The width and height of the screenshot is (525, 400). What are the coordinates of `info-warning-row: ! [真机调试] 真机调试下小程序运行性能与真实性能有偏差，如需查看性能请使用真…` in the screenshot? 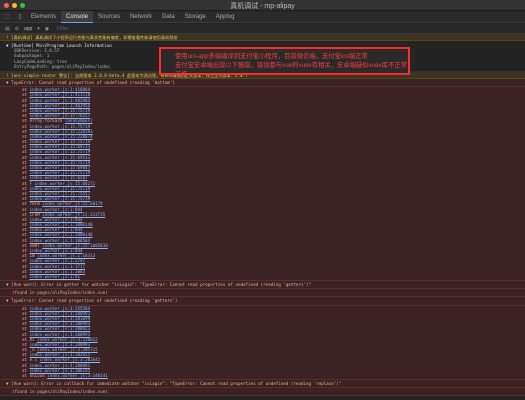 It's located at (262, 37).